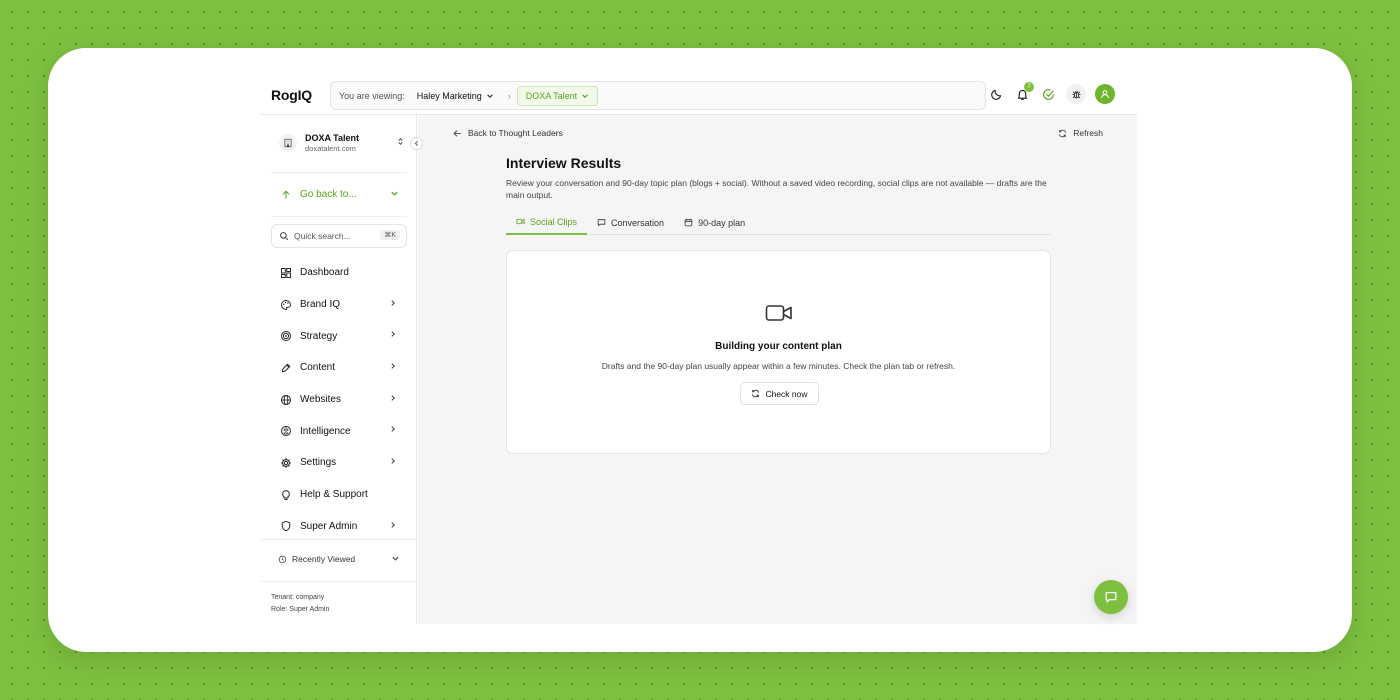 The width and height of the screenshot is (1400, 700). I want to click on sidebar-item-super-admin: Super Admin, so click(339, 527).